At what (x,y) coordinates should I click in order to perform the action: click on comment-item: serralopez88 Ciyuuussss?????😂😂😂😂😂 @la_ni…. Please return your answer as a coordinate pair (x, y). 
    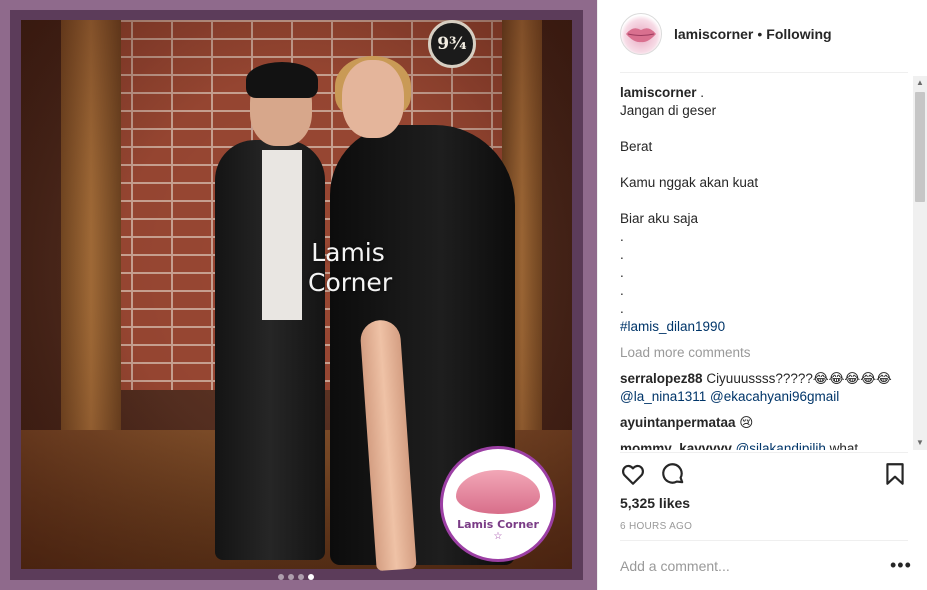
    Looking at the image, I should click on (765, 388).